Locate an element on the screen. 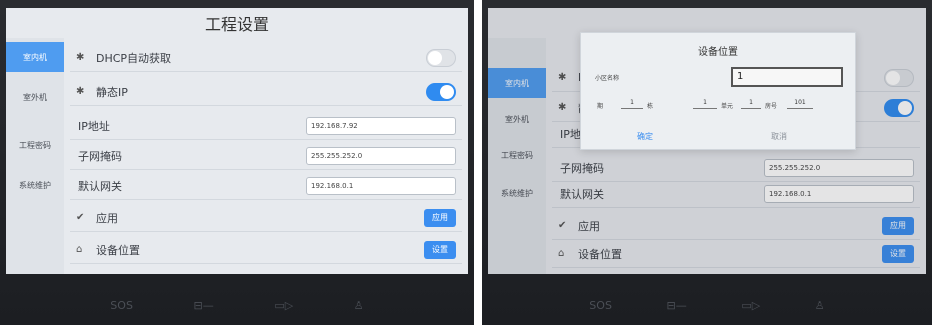  dhcp-toggle is located at coordinates (441, 57).